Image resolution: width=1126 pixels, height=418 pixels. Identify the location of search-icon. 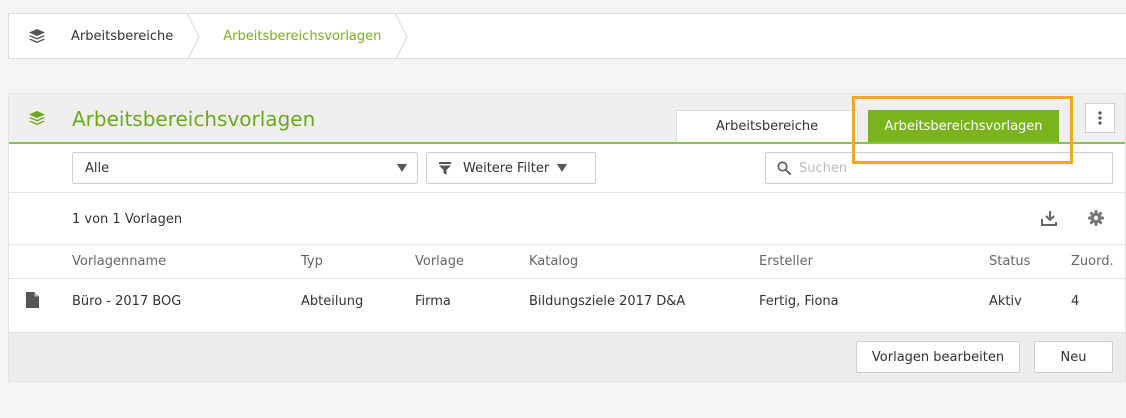
(784, 168).